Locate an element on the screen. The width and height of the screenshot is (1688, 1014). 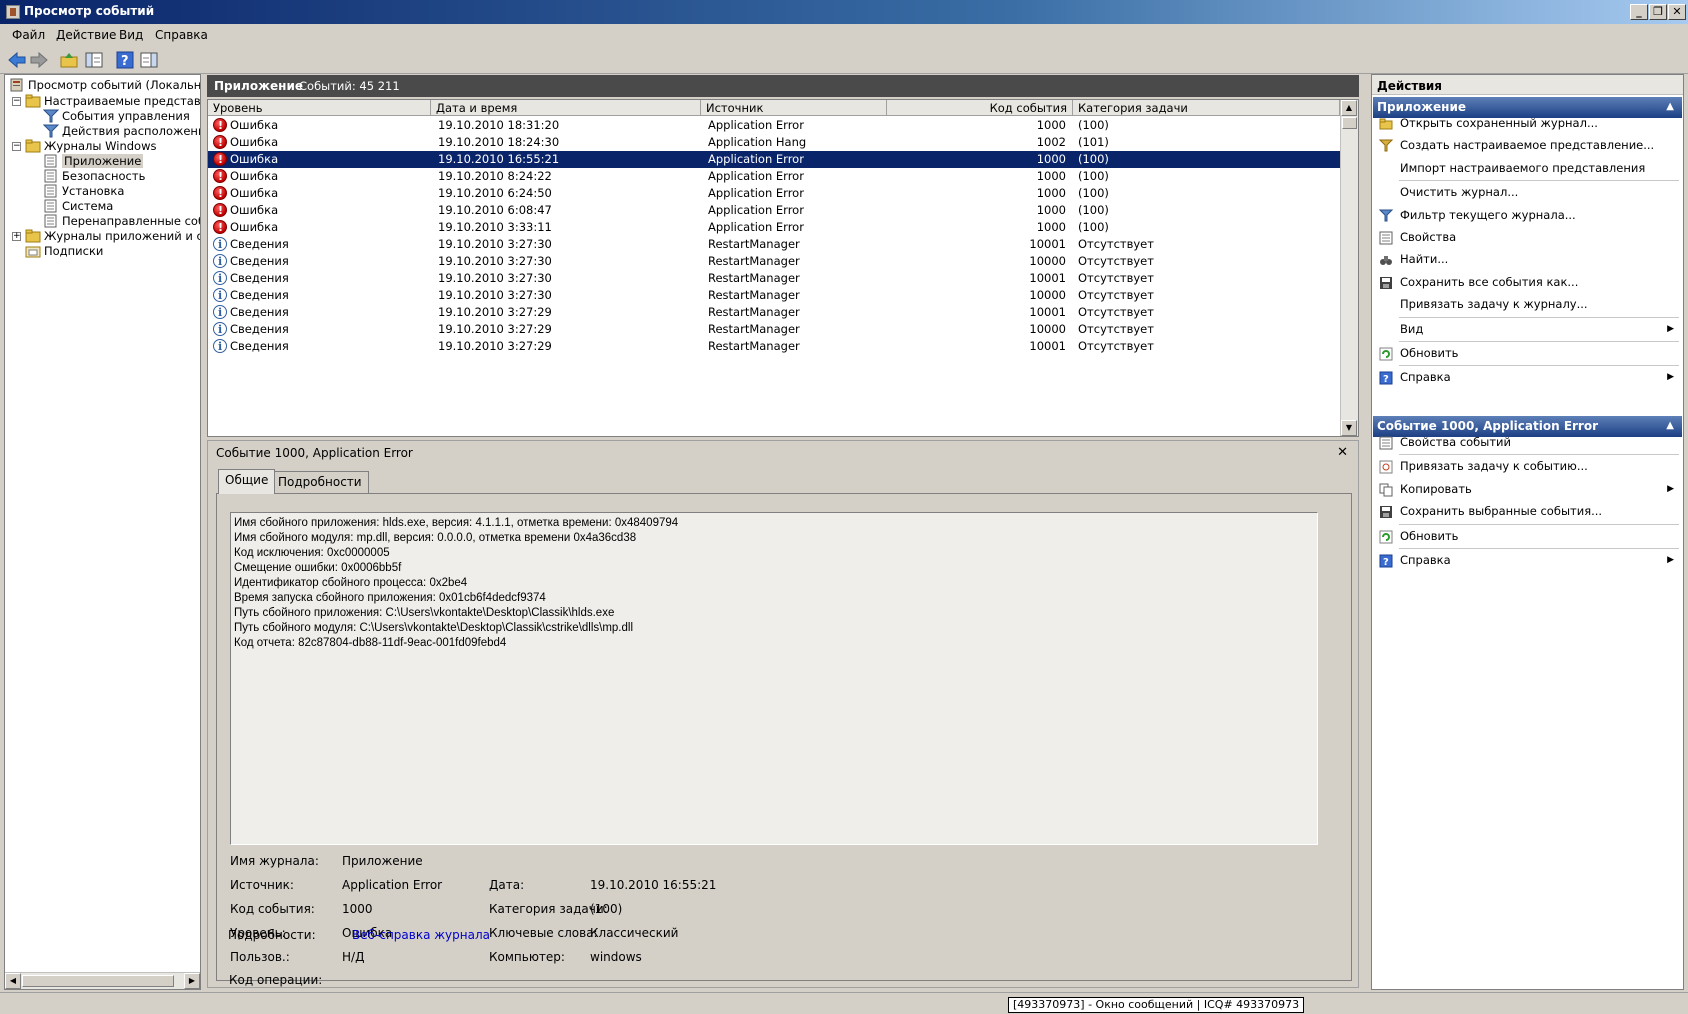
action-item: Свойства событий is located at coordinates (1527, 442).